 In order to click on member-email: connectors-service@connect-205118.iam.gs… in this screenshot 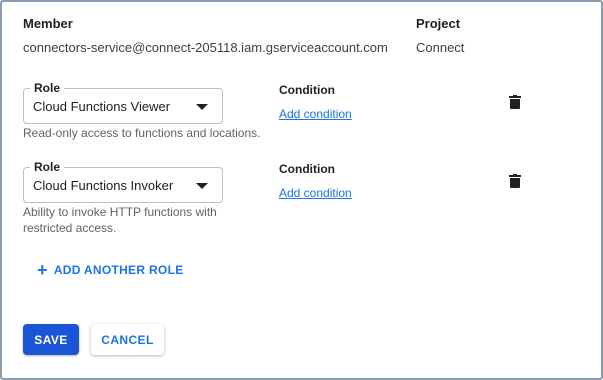, I will do `click(205, 47)`.